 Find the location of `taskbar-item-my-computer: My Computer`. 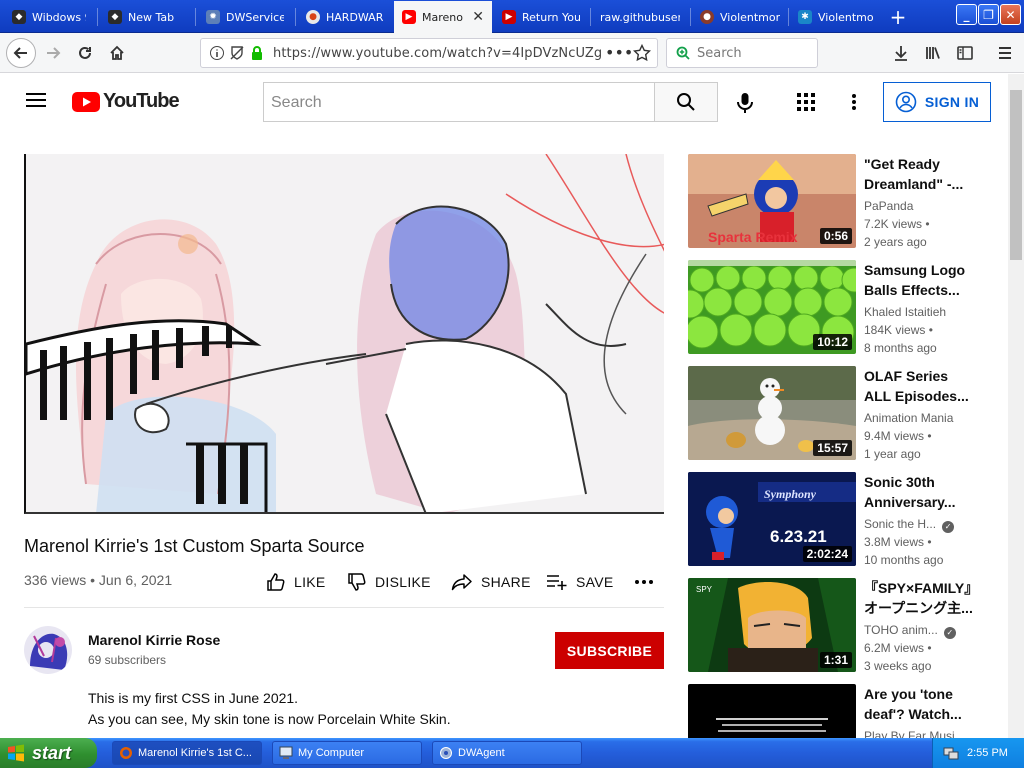

taskbar-item-my-computer: My Computer is located at coordinates (347, 753).